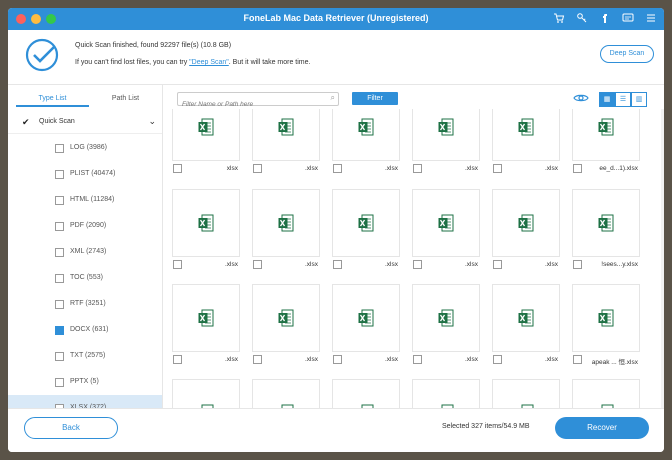 This screenshot has width=672, height=460. What do you see at coordinates (88, 355) in the screenshot?
I see `category-label: TXT (2575)` at bounding box center [88, 355].